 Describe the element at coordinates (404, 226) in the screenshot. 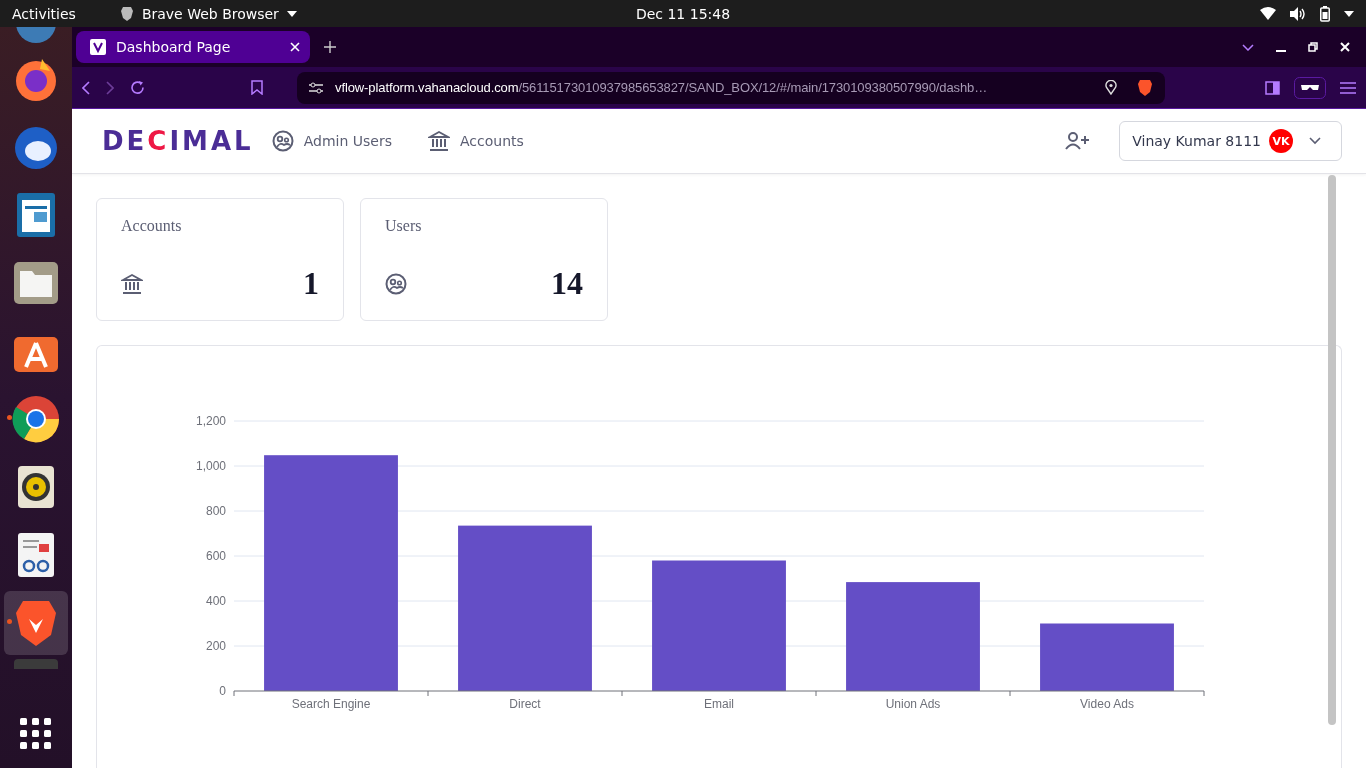

I see `card-title: Users` at that location.